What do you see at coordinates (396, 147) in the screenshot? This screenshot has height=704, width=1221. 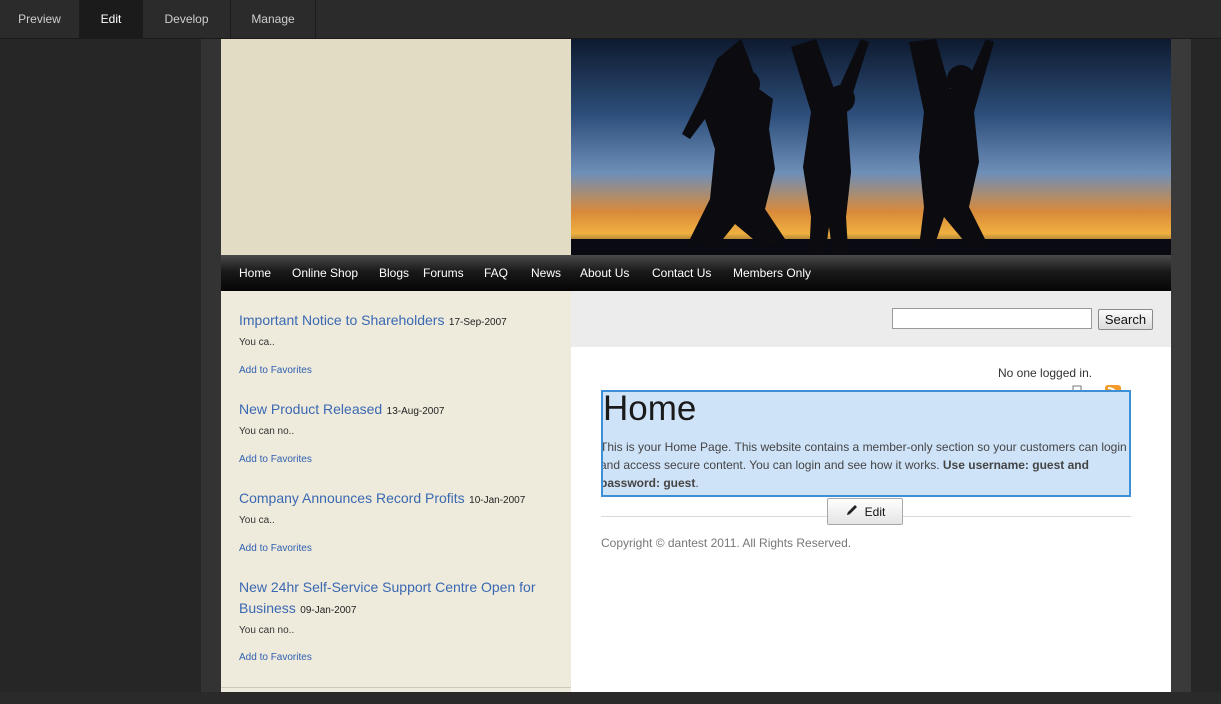 I see `header-banner-left` at bounding box center [396, 147].